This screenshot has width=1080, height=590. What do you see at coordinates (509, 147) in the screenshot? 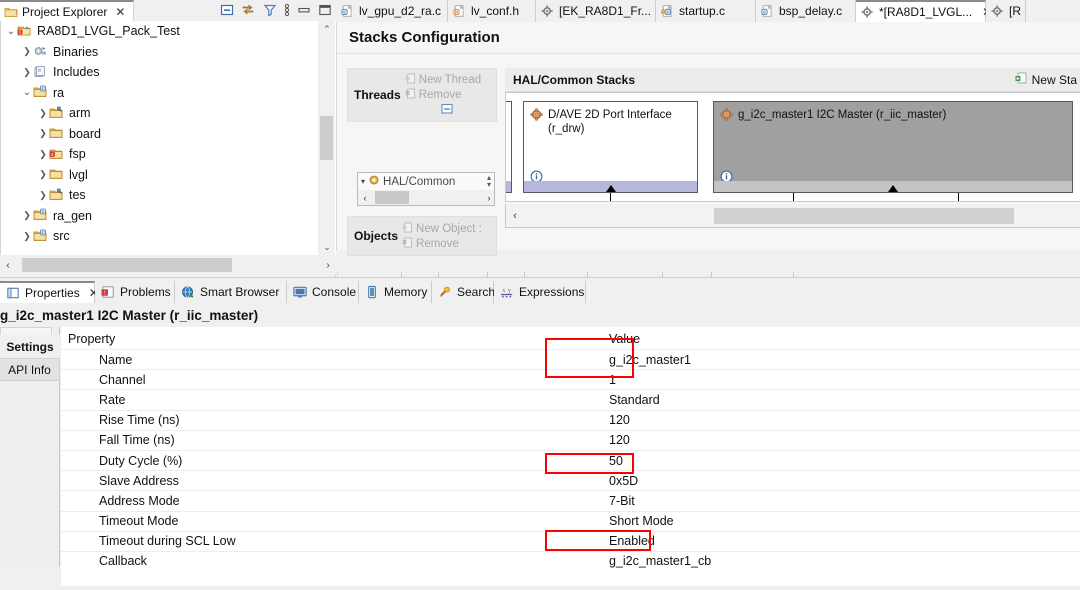
I see `stack-box-partial` at bounding box center [509, 147].